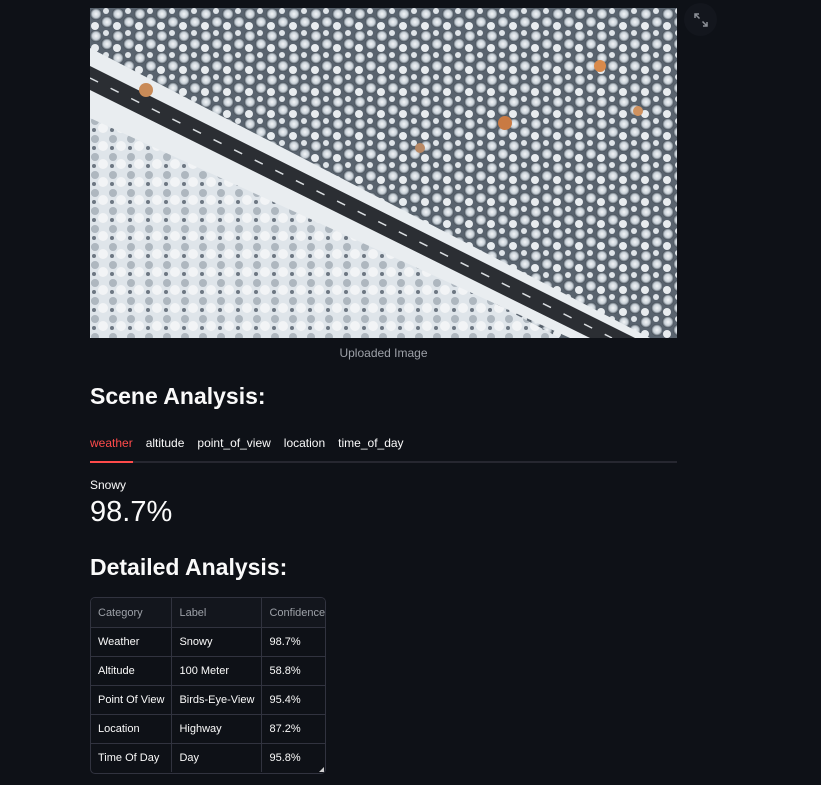 This screenshot has width=821, height=785. I want to click on tab-point-of-view: point_of_view, so click(233, 445).